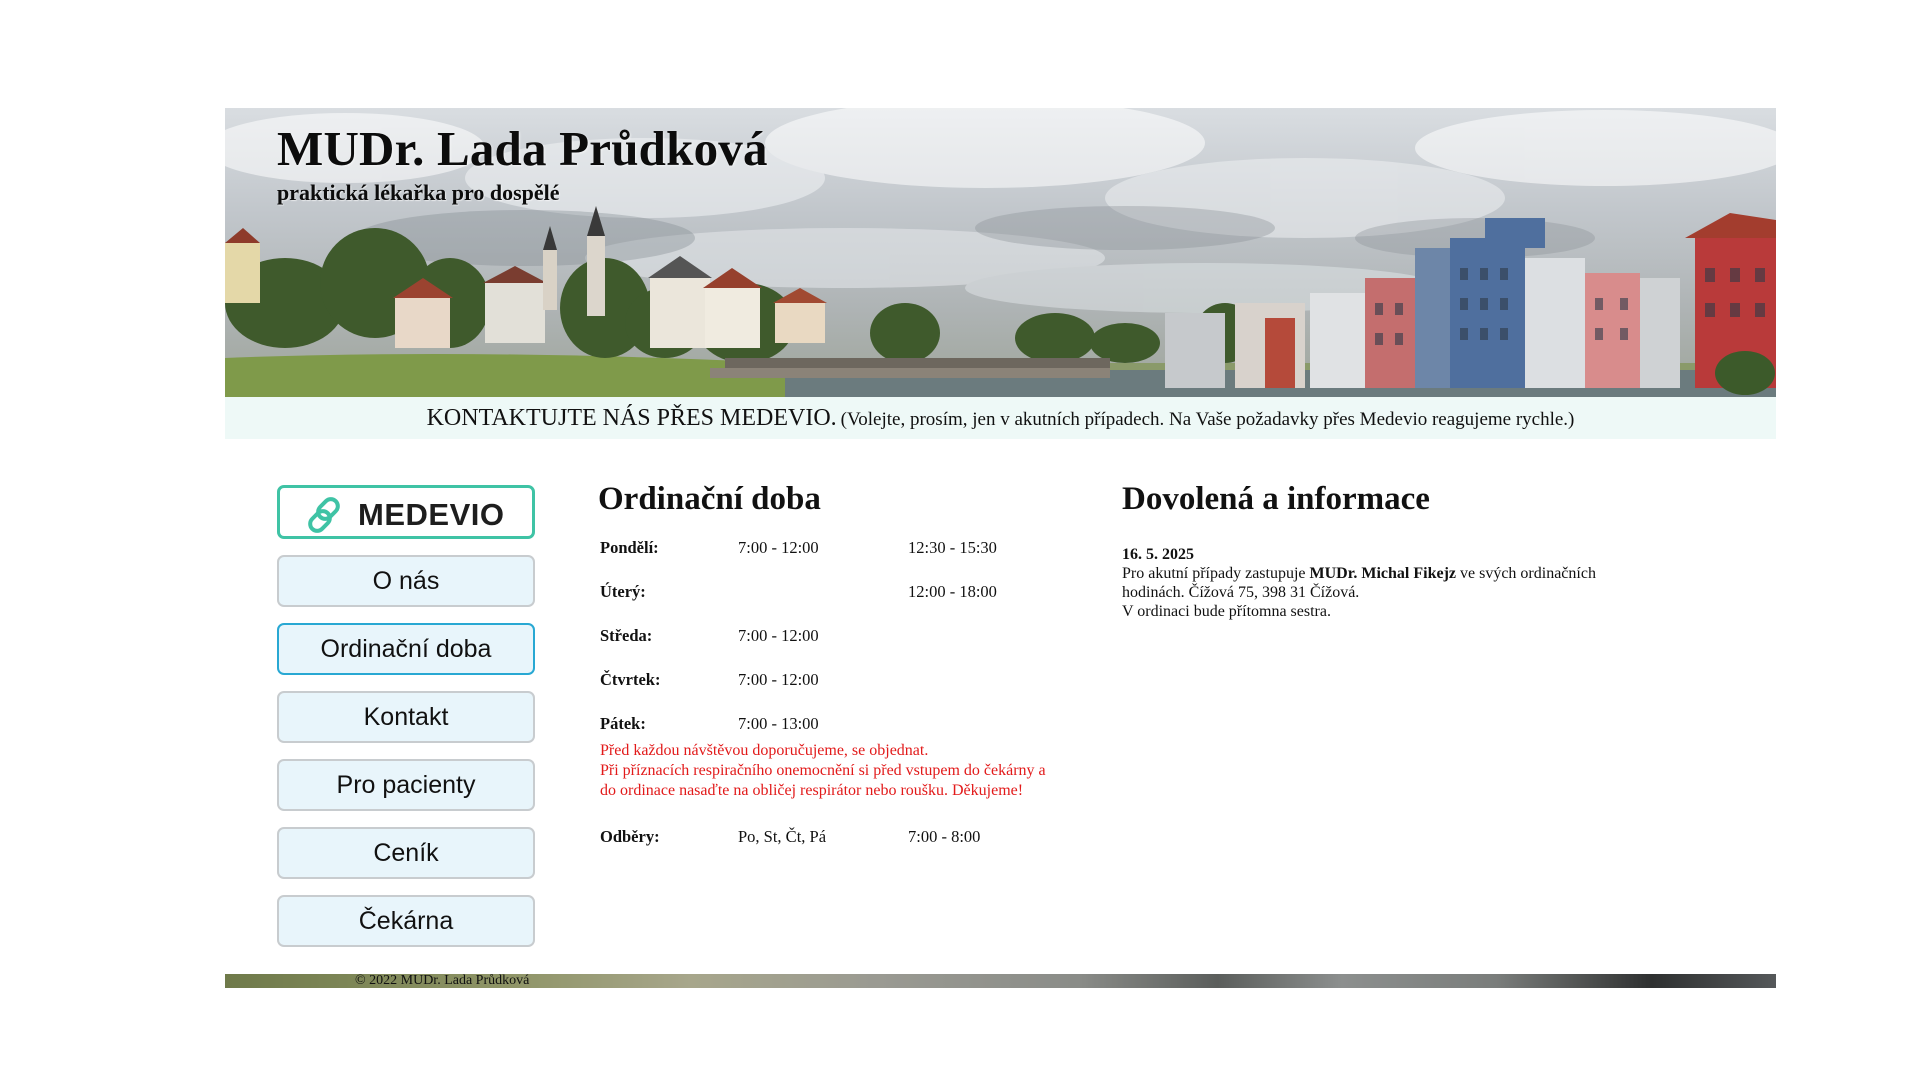  I want to click on medevio-button: MEDEVIO, so click(406, 512).